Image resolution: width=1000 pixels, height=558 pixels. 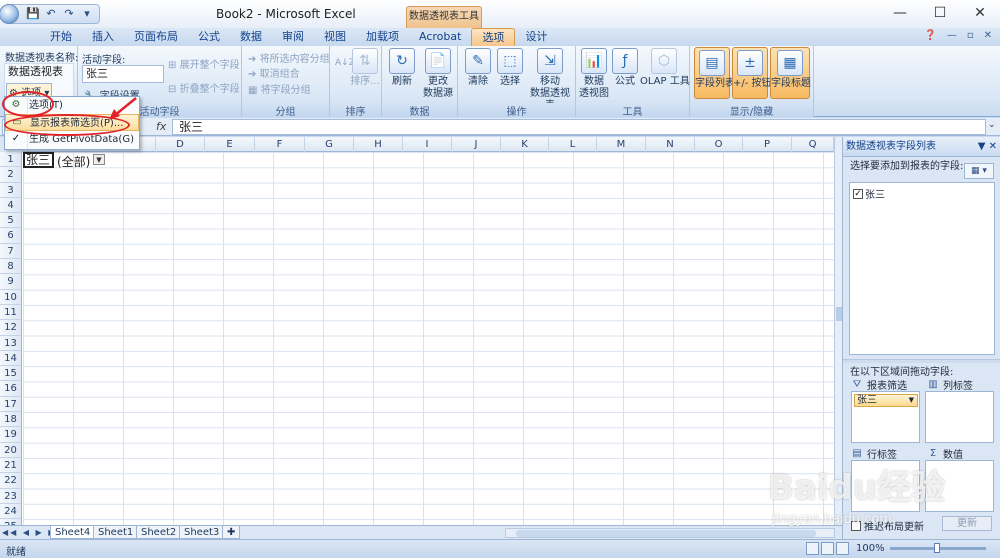 What do you see at coordinates (670, 144) in the screenshot?
I see `col-header-n: N` at bounding box center [670, 144].